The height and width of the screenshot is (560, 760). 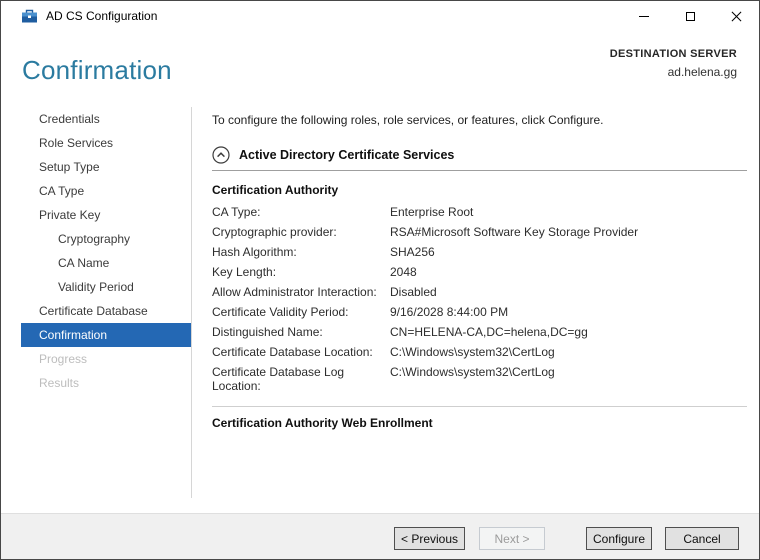 What do you see at coordinates (63, 359) in the screenshot?
I see `sidebar-item-progress: Progress` at bounding box center [63, 359].